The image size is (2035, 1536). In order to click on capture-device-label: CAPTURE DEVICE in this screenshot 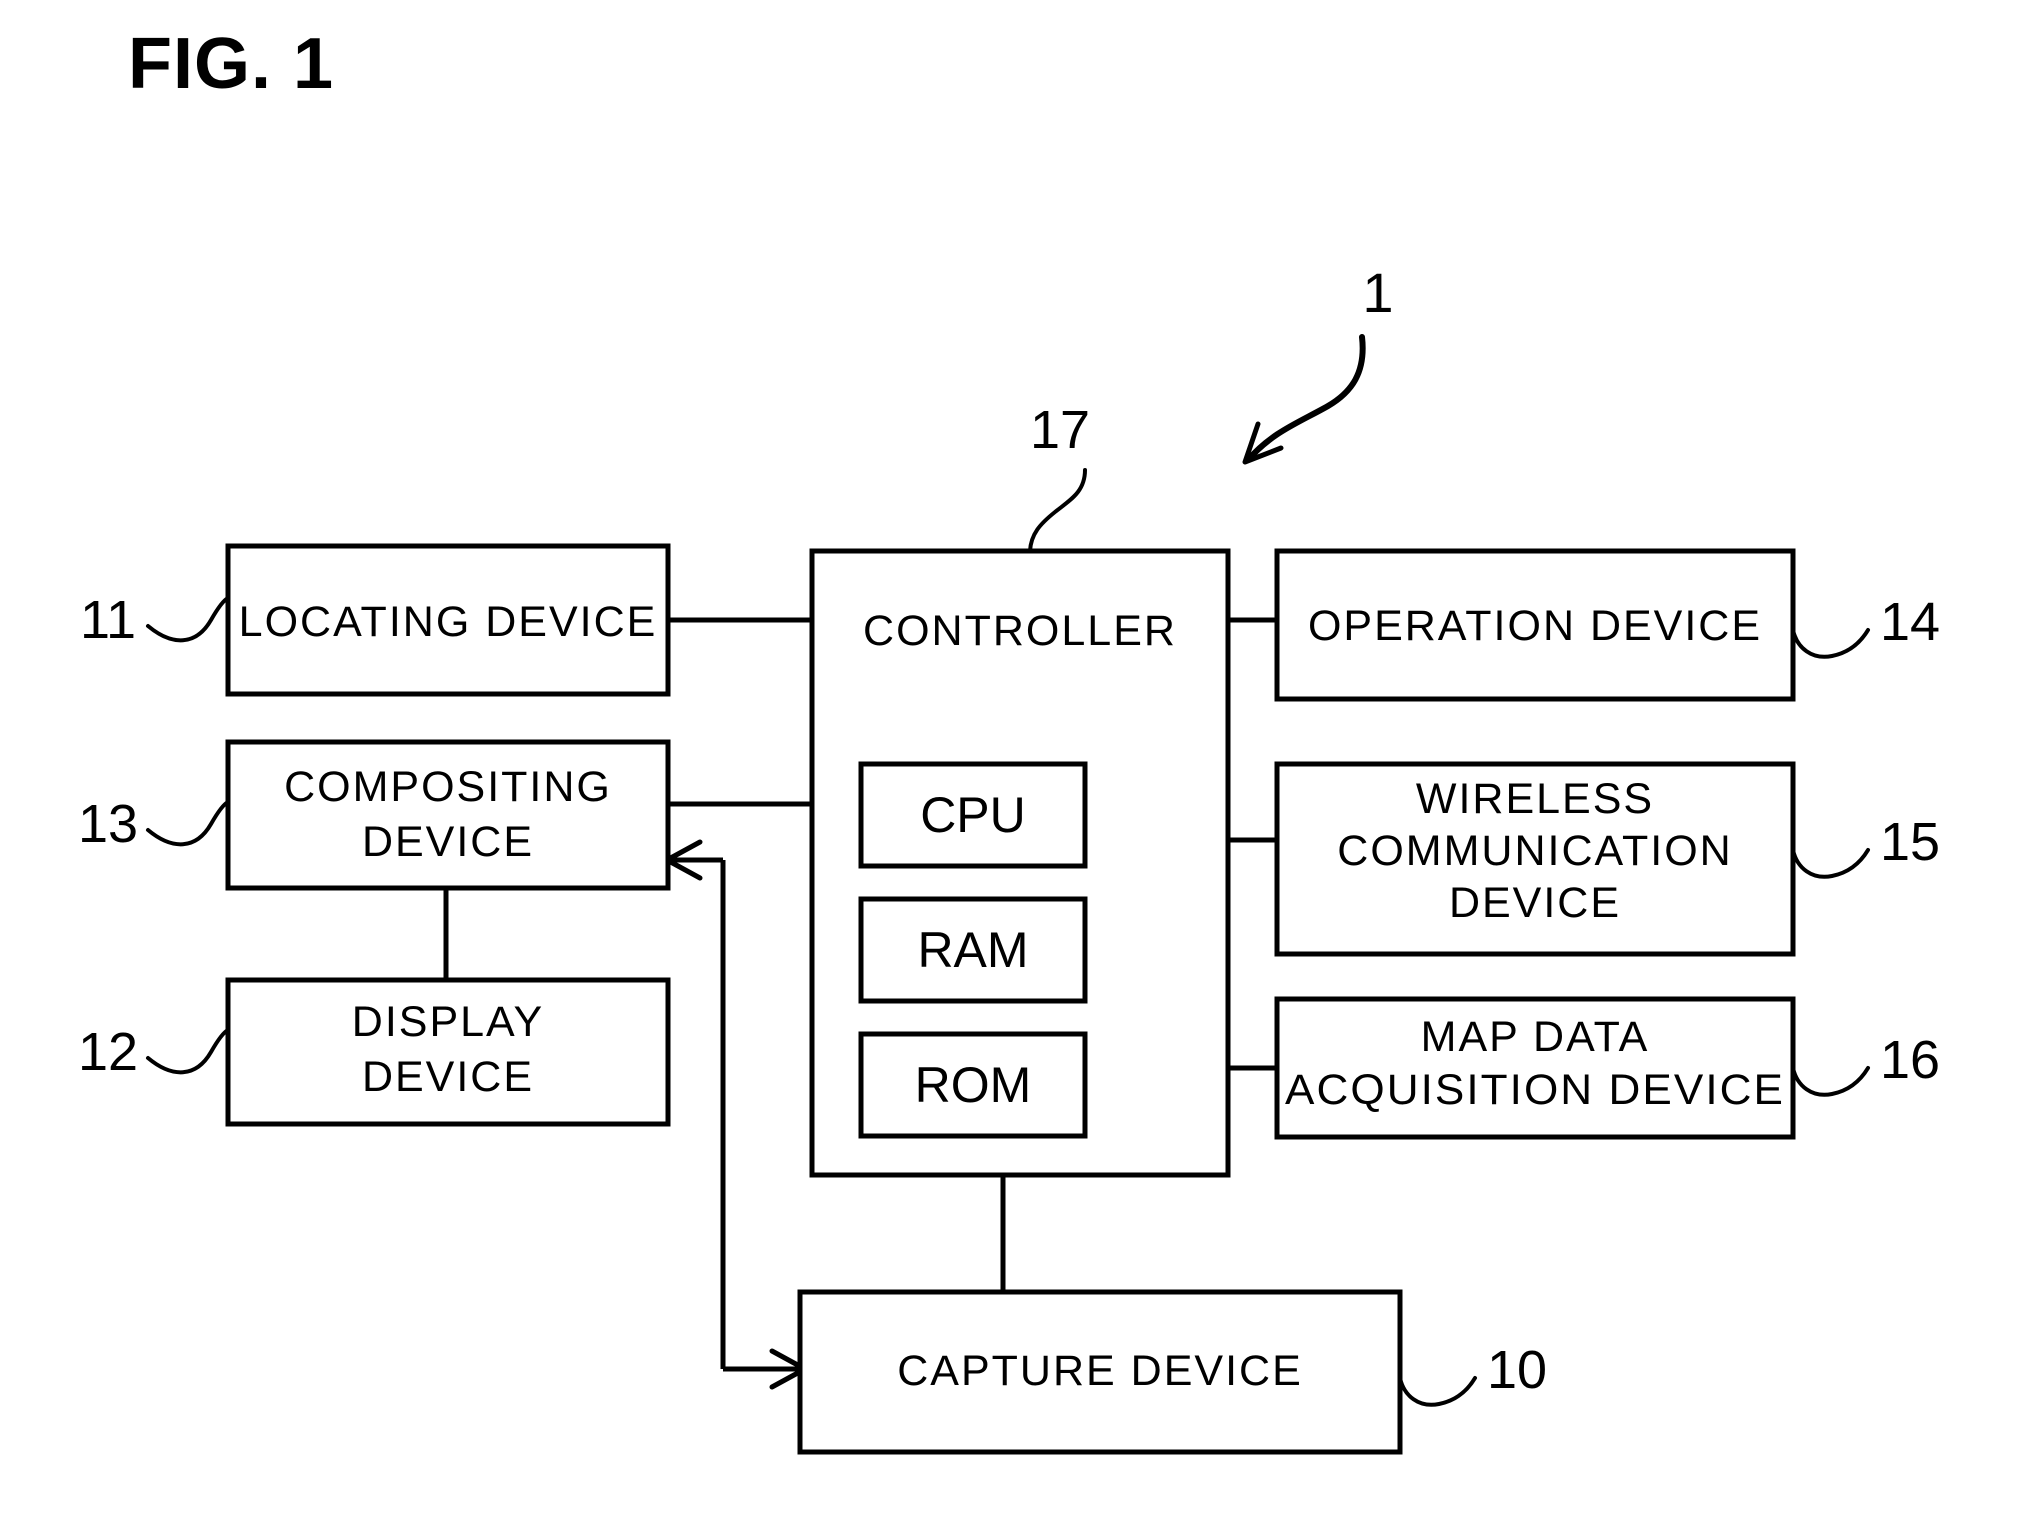, I will do `click(1100, 1371)`.